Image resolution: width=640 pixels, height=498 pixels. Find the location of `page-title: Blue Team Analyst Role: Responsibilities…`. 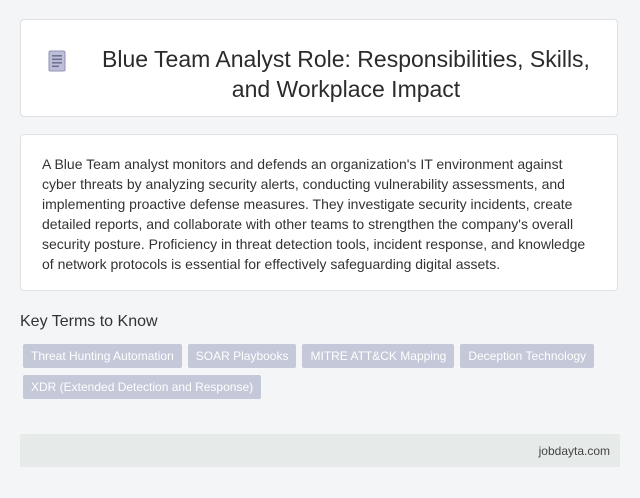

page-title: Blue Team Analyst Role: Responsibilities… is located at coordinates (346, 74).